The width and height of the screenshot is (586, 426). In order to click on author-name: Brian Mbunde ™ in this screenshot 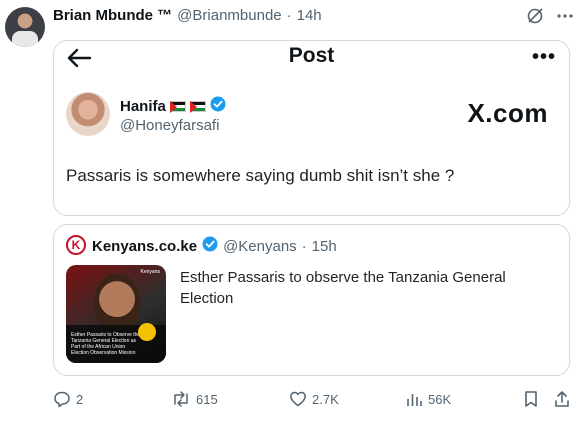, I will do `click(112, 15)`.